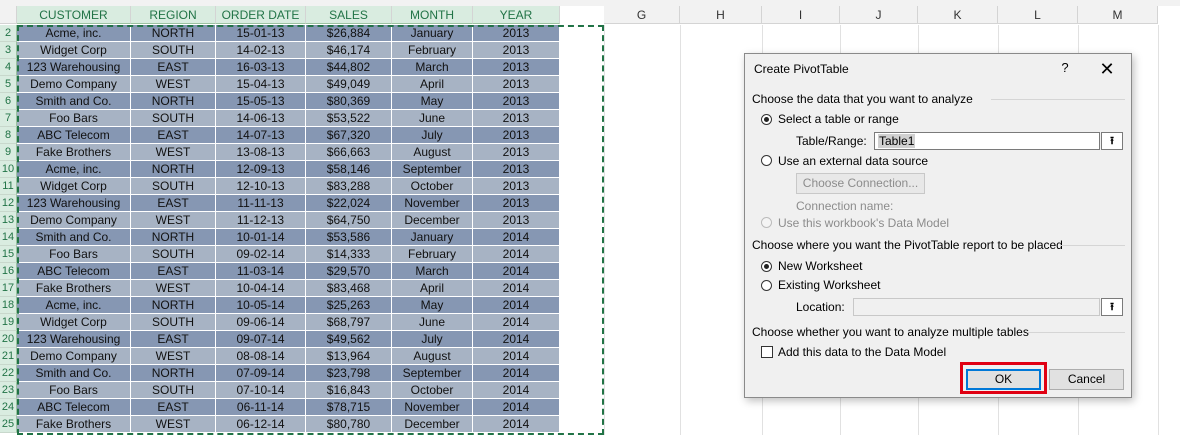  Describe the element at coordinates (349, 135) in the screenshot. I see `table-cell: $67,320` at that location.